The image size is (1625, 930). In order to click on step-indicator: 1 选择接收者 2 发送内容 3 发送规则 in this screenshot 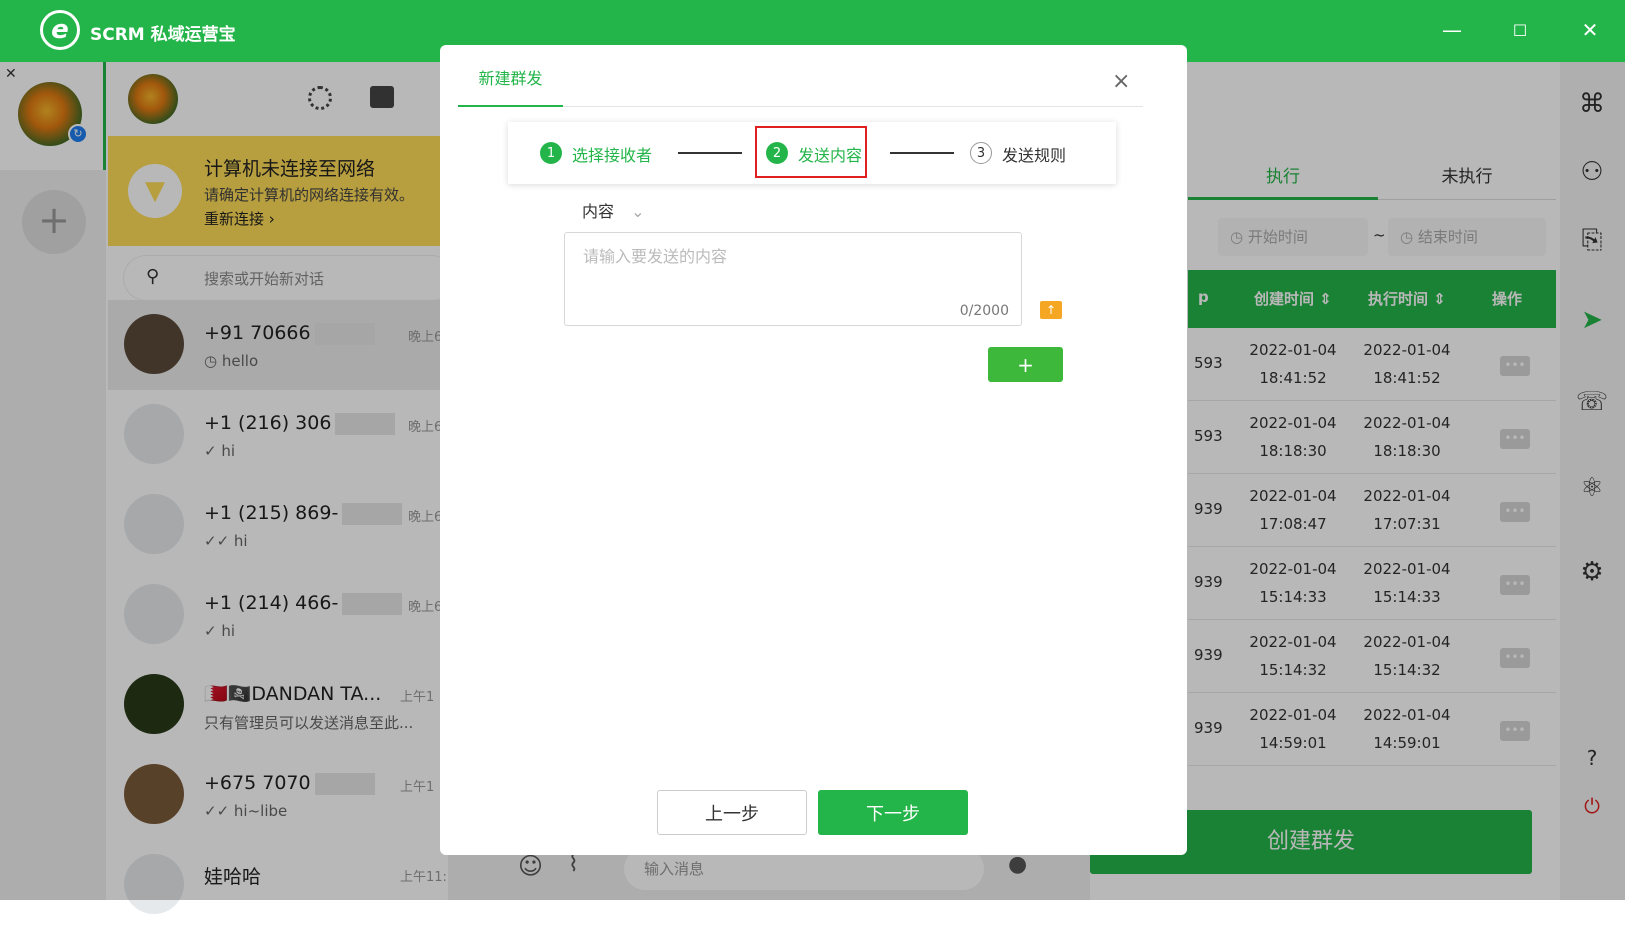, I will do `click(812, 153)`.